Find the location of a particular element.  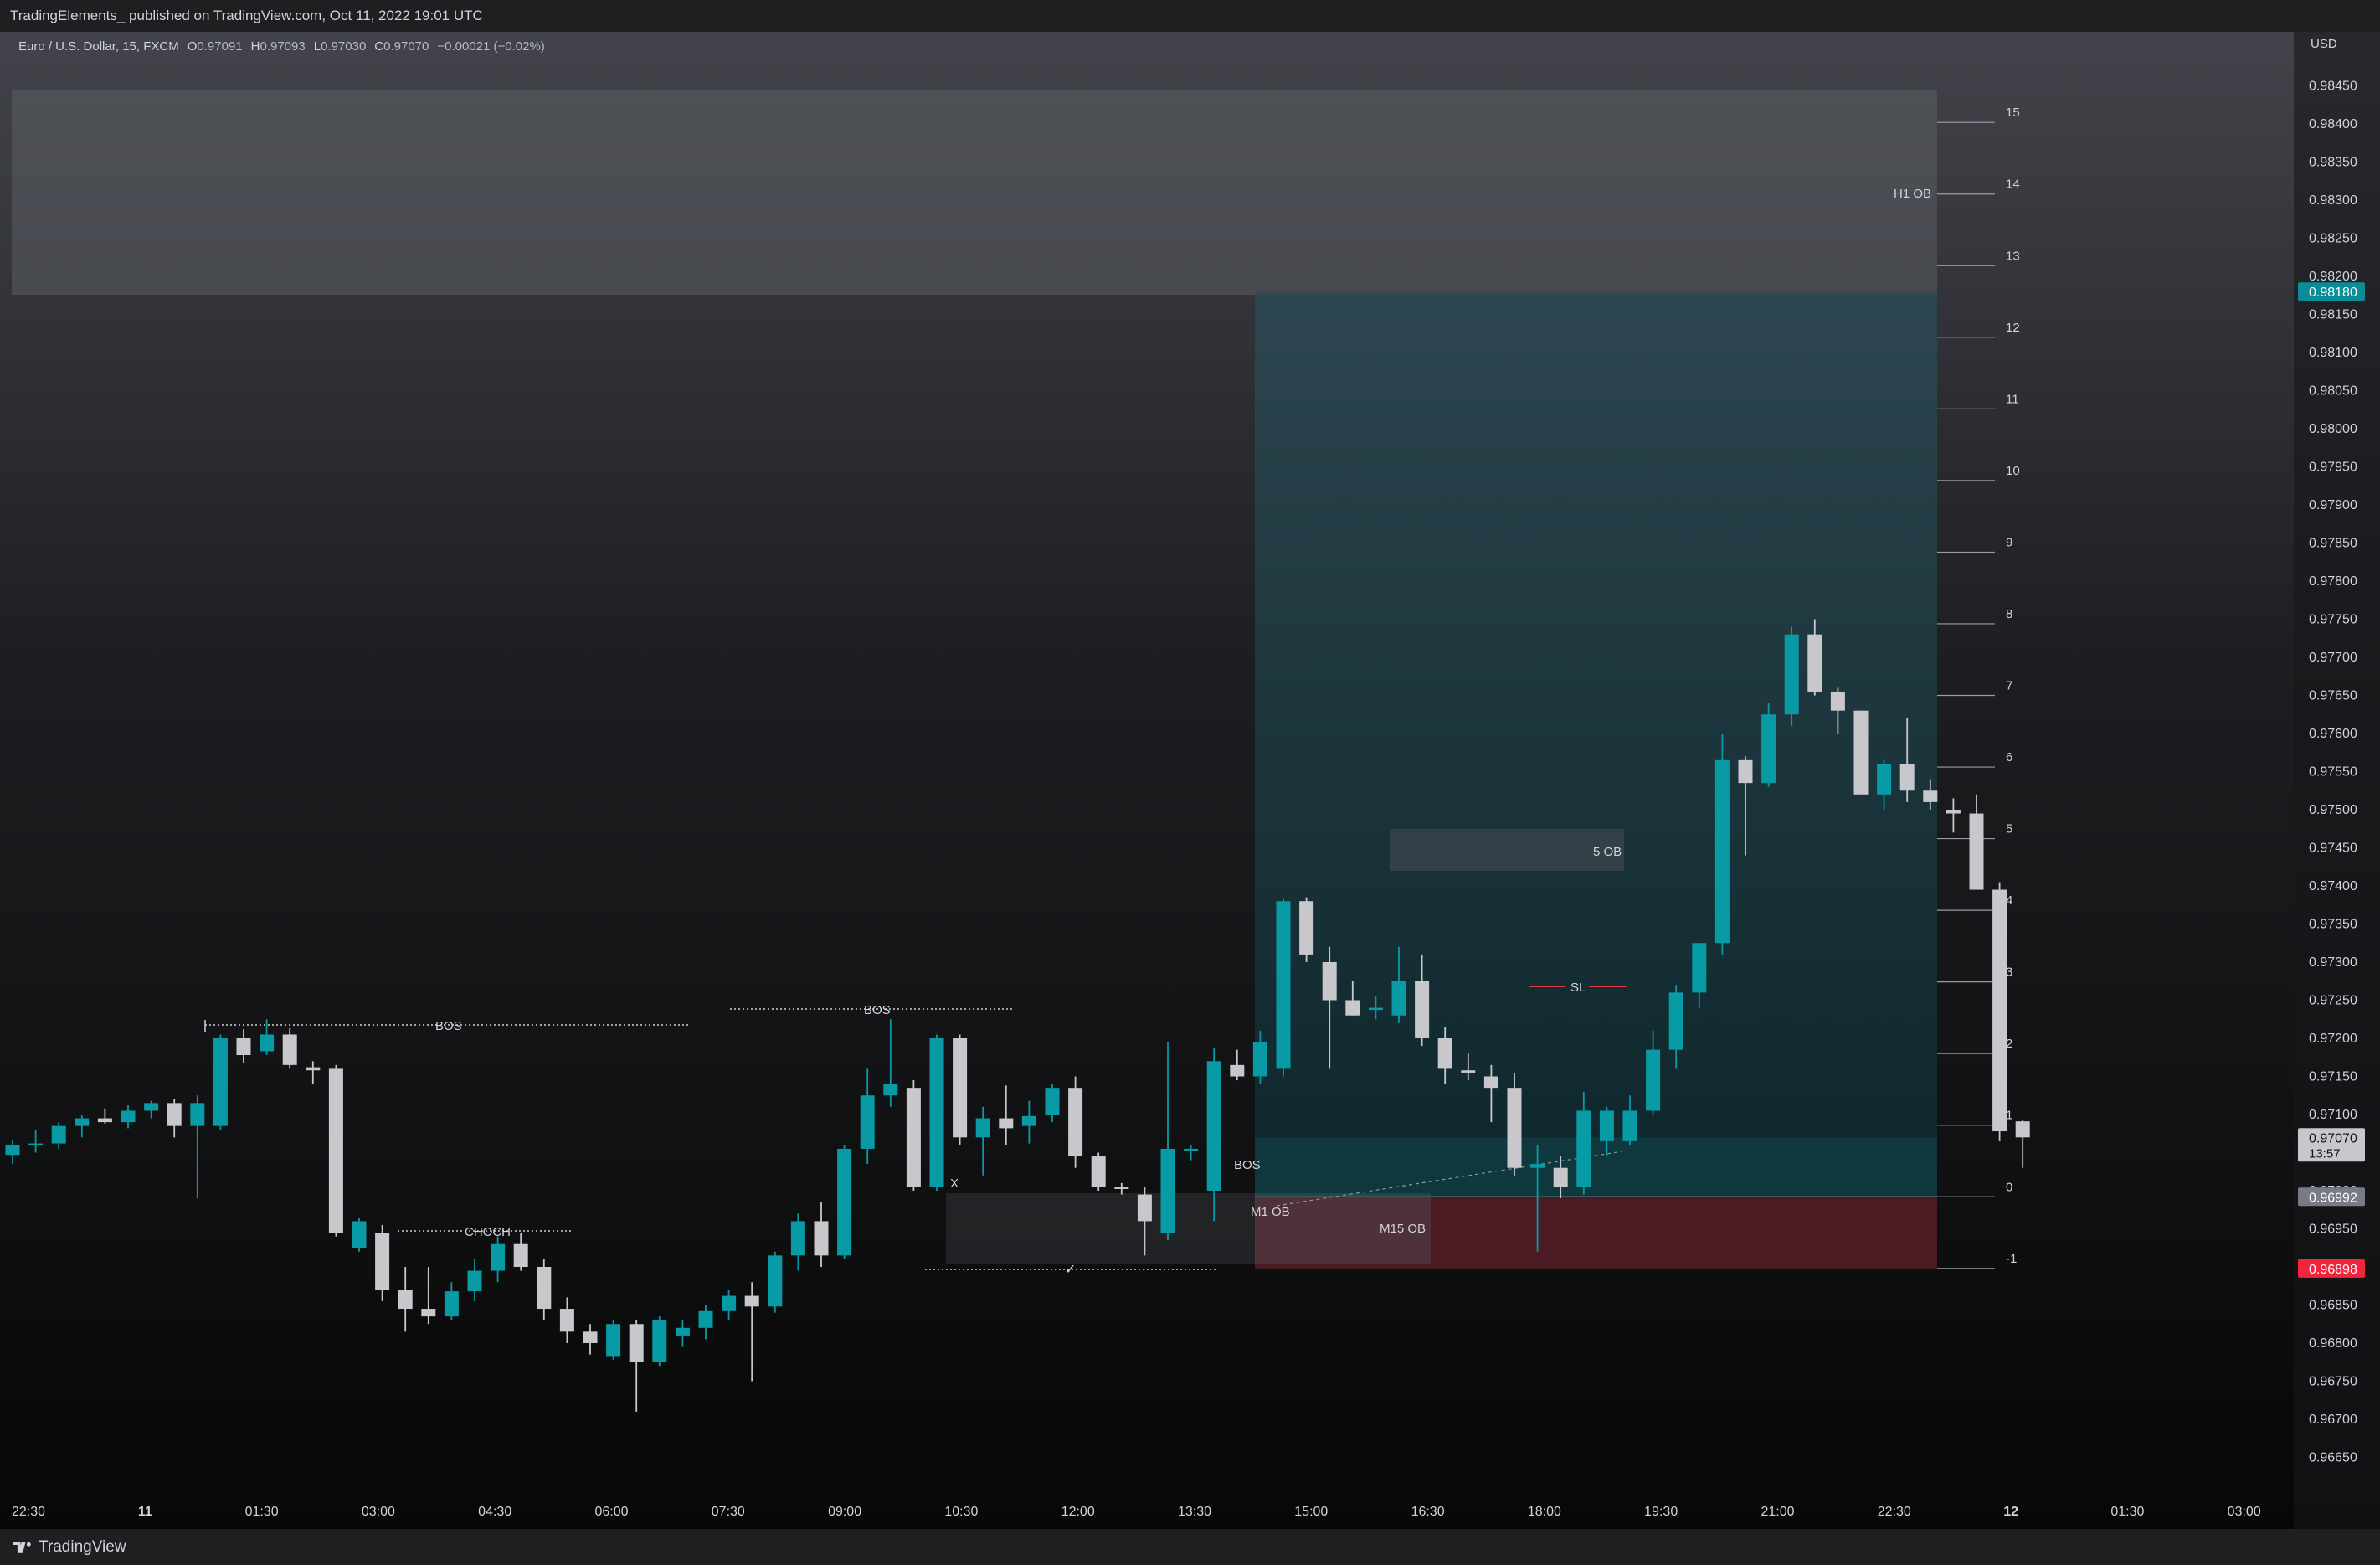

r-level-label: 5 is located at coordinates (2009, 829).